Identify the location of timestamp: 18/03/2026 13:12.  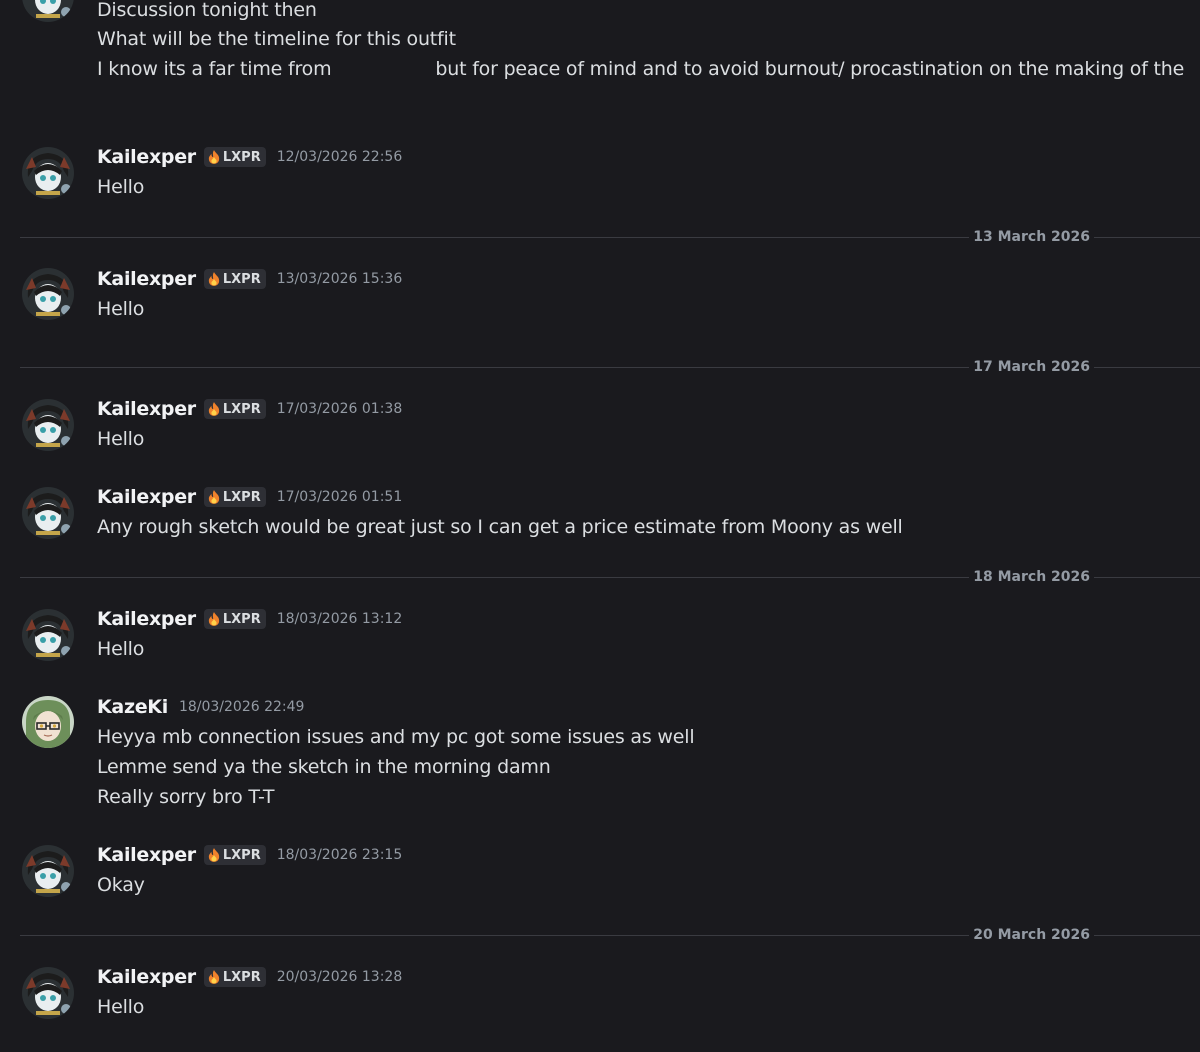
(340, 619).